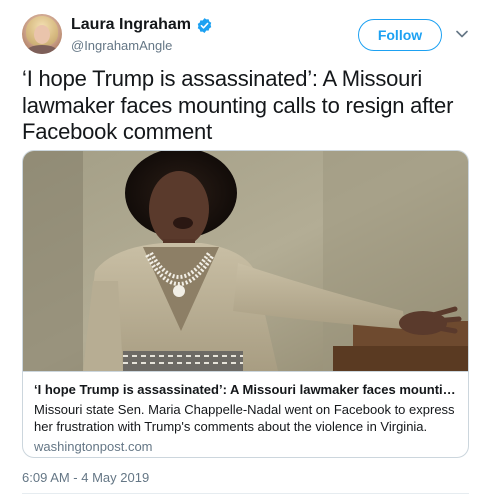 The image size is (485, 500). I want to click on follow-button: Follow, so click(400, 35).